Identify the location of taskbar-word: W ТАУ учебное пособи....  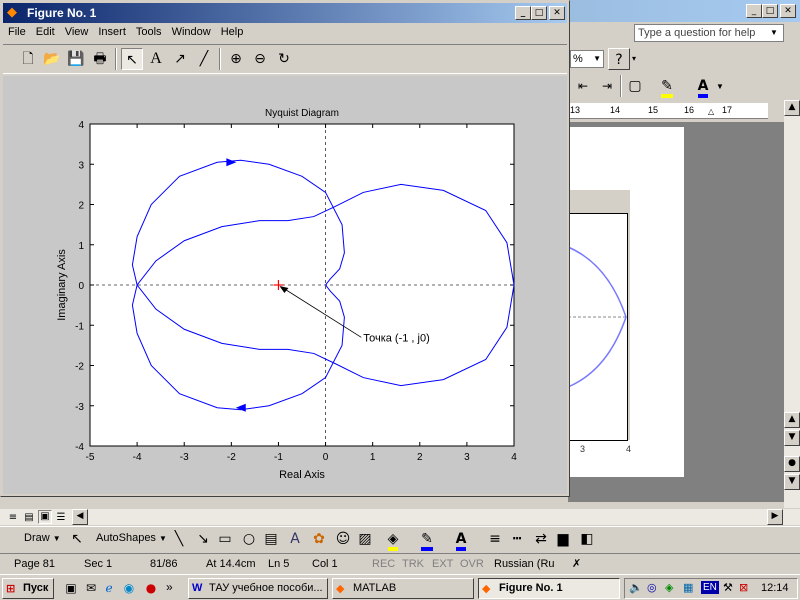
(258, 588).